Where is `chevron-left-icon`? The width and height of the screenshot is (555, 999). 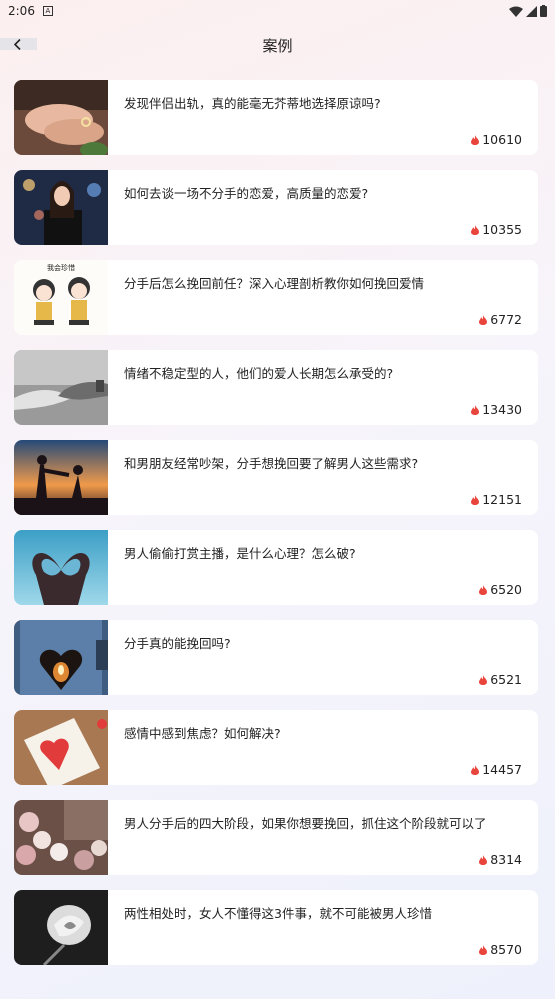
chevron-left-icon is located at coordinates (17, 44).